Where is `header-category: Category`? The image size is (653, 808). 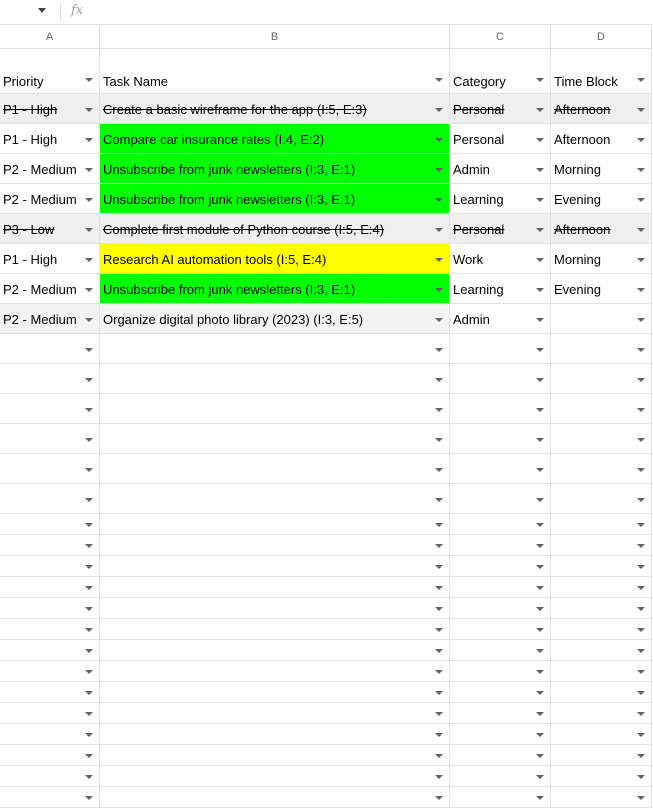 header-category: Category is located at coordinates (500, 72).